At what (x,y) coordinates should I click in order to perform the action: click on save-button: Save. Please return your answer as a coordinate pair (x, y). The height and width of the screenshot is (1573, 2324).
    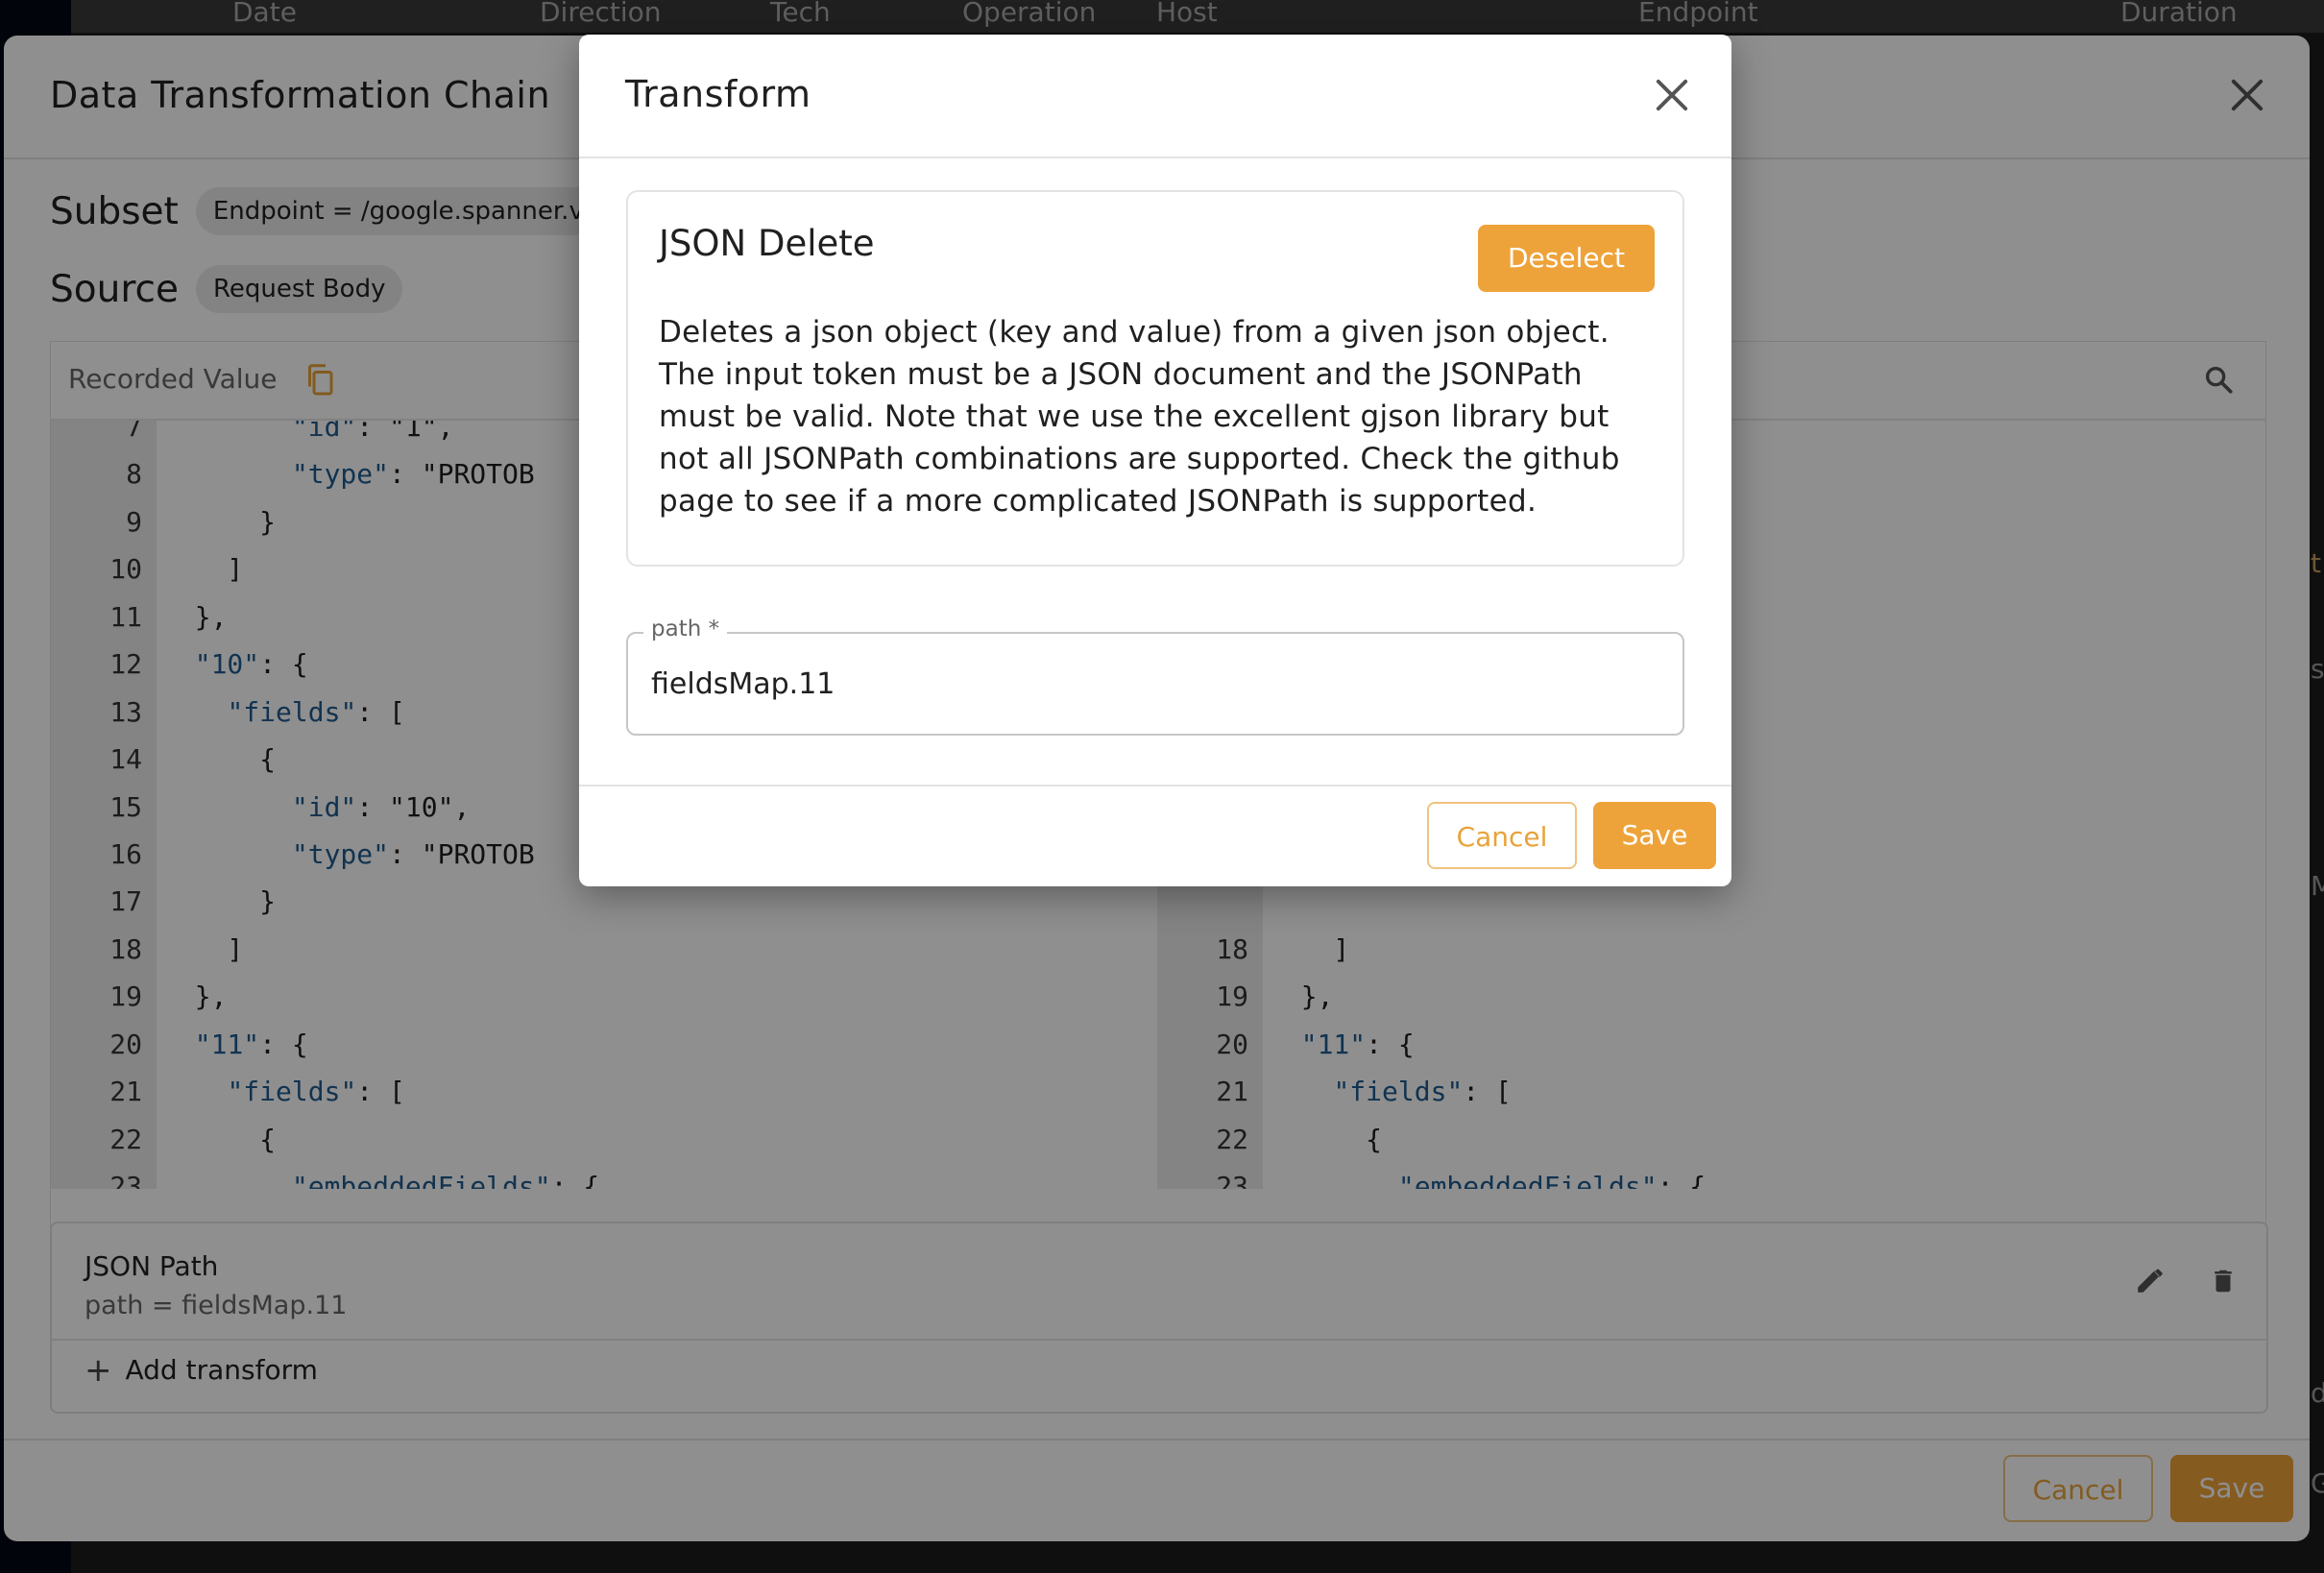
    Looking at the image, I should click on (1654, 835).